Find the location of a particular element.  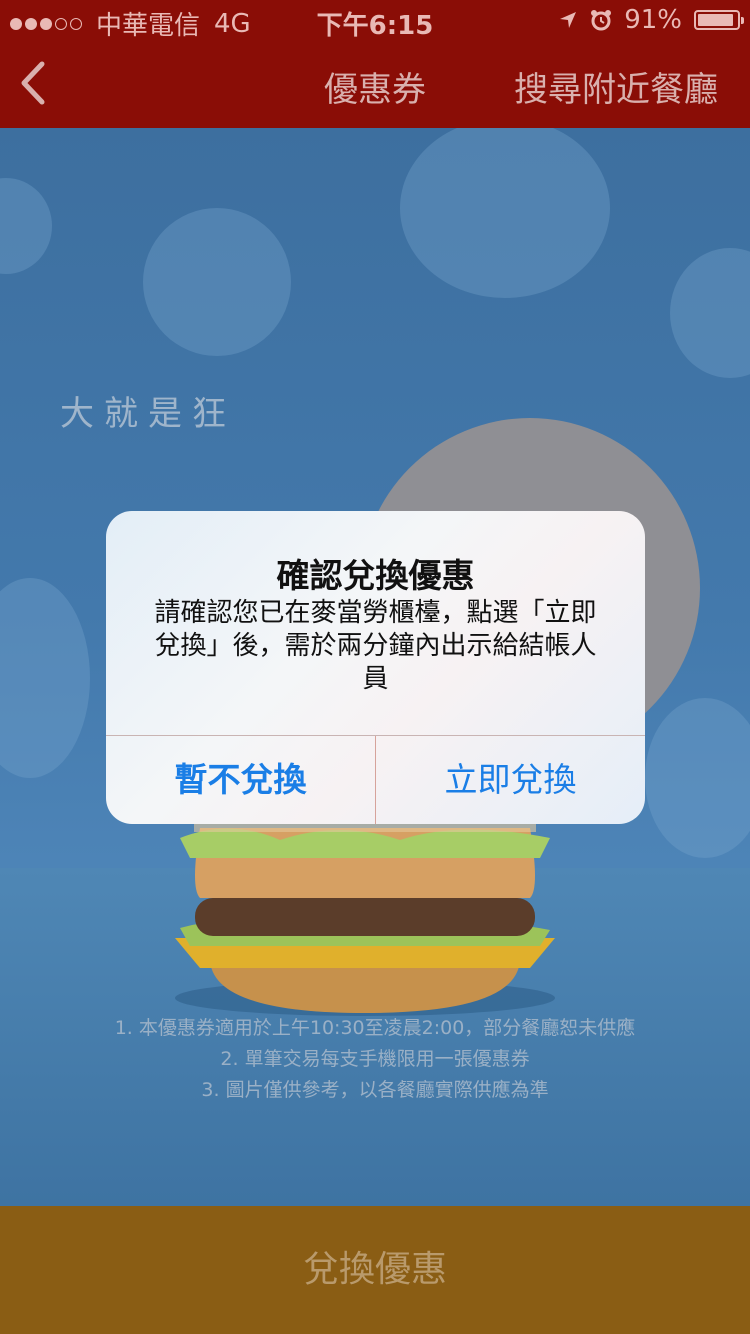

dialog-message: 請確認您已在麥當勞櫃檯，點選「立即兌換」後，需於兩分鐘內出示給結帳人員 is located at coordinates (375, 646).